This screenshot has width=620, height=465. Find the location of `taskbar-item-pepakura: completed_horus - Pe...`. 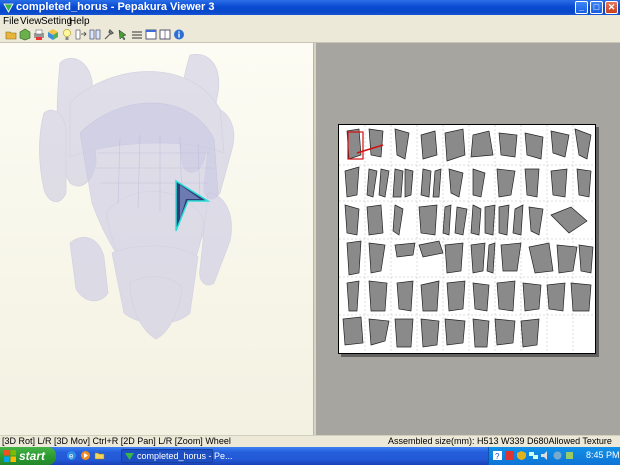

taskbar-item-pepakura: completed_horus - Pe... is located at coordinates (177, 456).